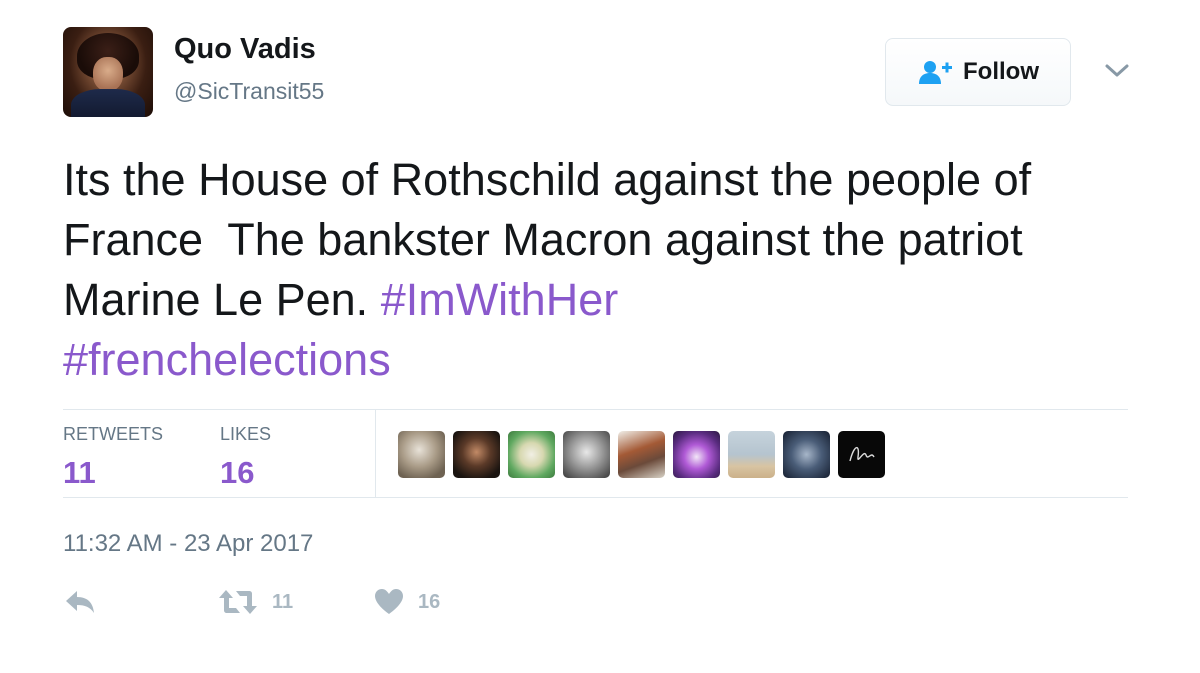 Image resolution: width=1200 pixels, height=673 pixels. I want to click on display-name: Quo Vadis, so click(245, 49).